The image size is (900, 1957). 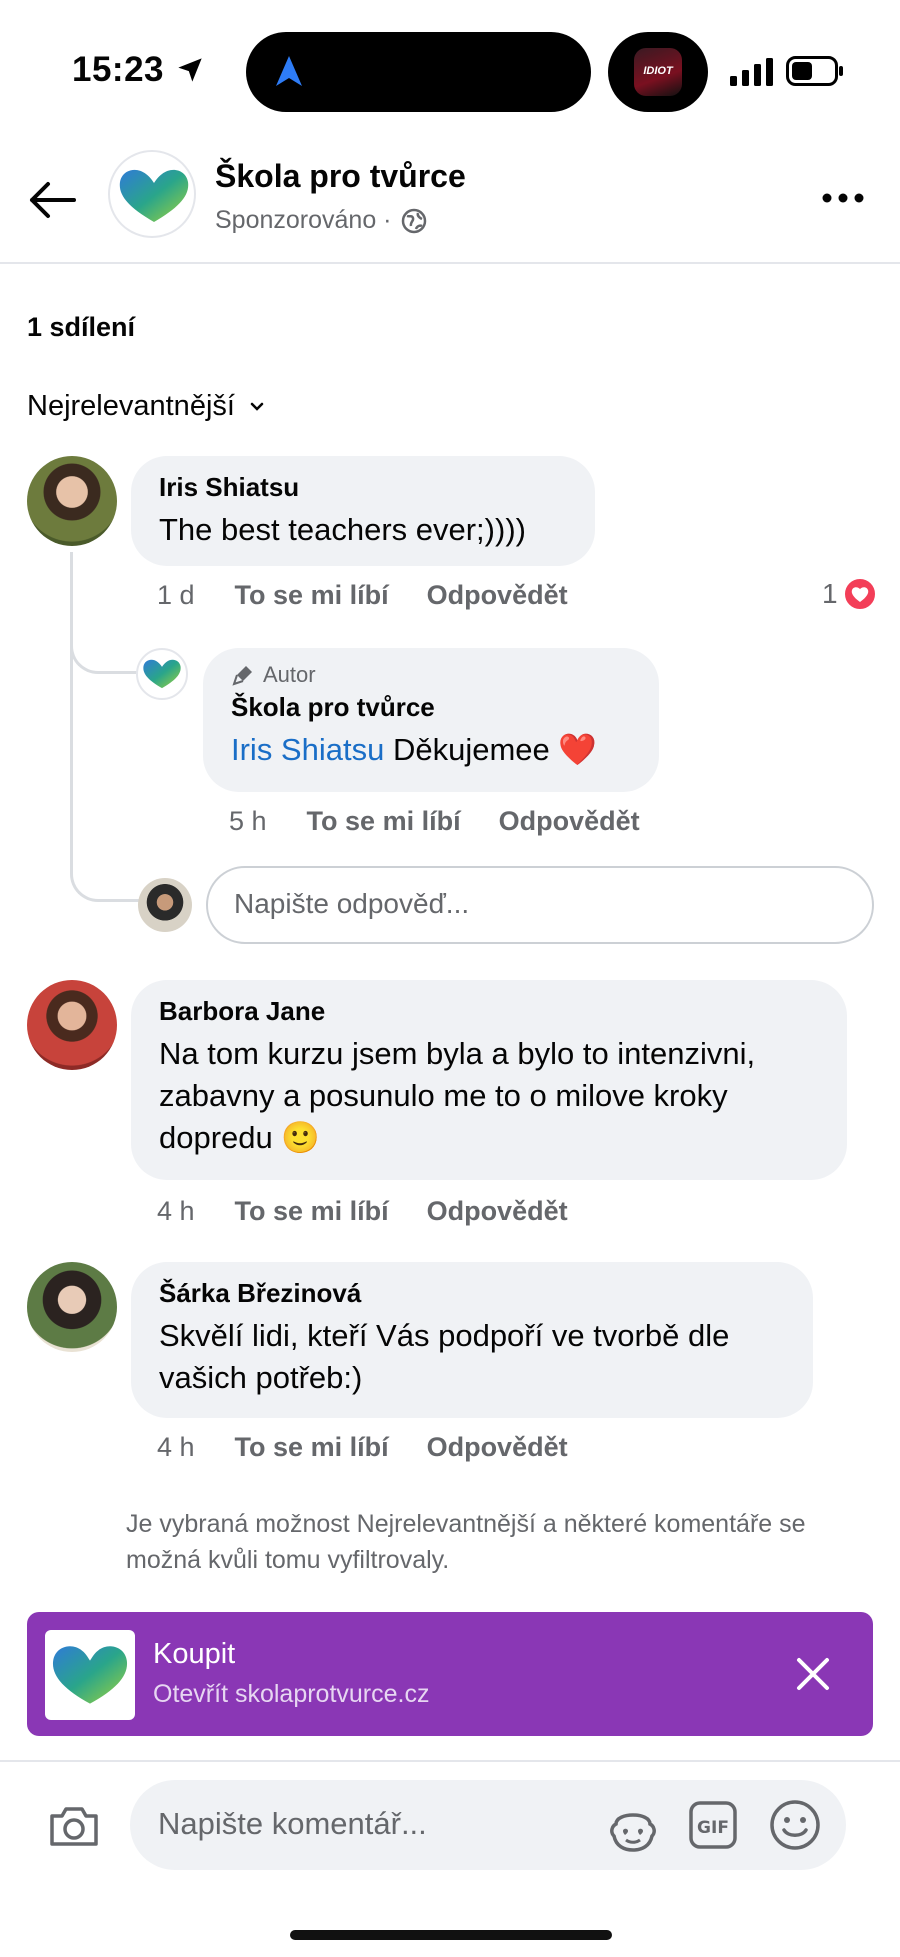 What do you see at coordinates (81, 327) in the screenshot?
I see `shares-count: 1 sdílení` at bounding box center [81, 327].